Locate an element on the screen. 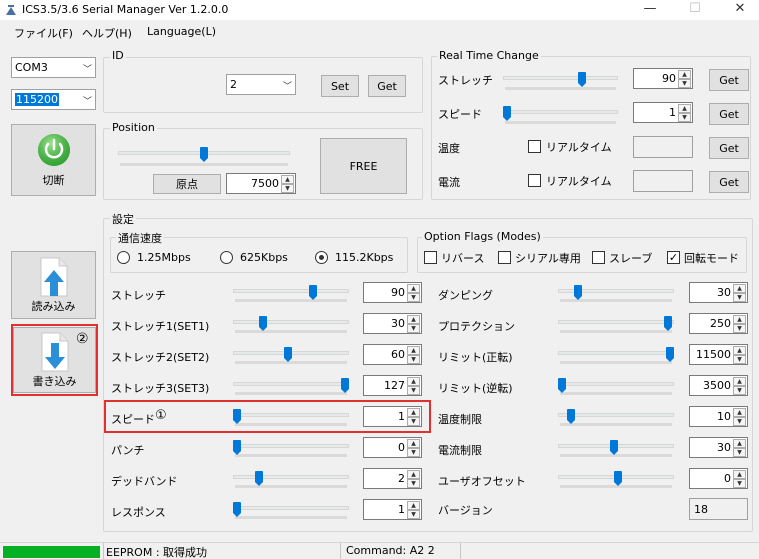 The height and width of the screenshot is (559, 759). position-spinner: 7500 ▲ ▼ is located at coordinates (261, 183).